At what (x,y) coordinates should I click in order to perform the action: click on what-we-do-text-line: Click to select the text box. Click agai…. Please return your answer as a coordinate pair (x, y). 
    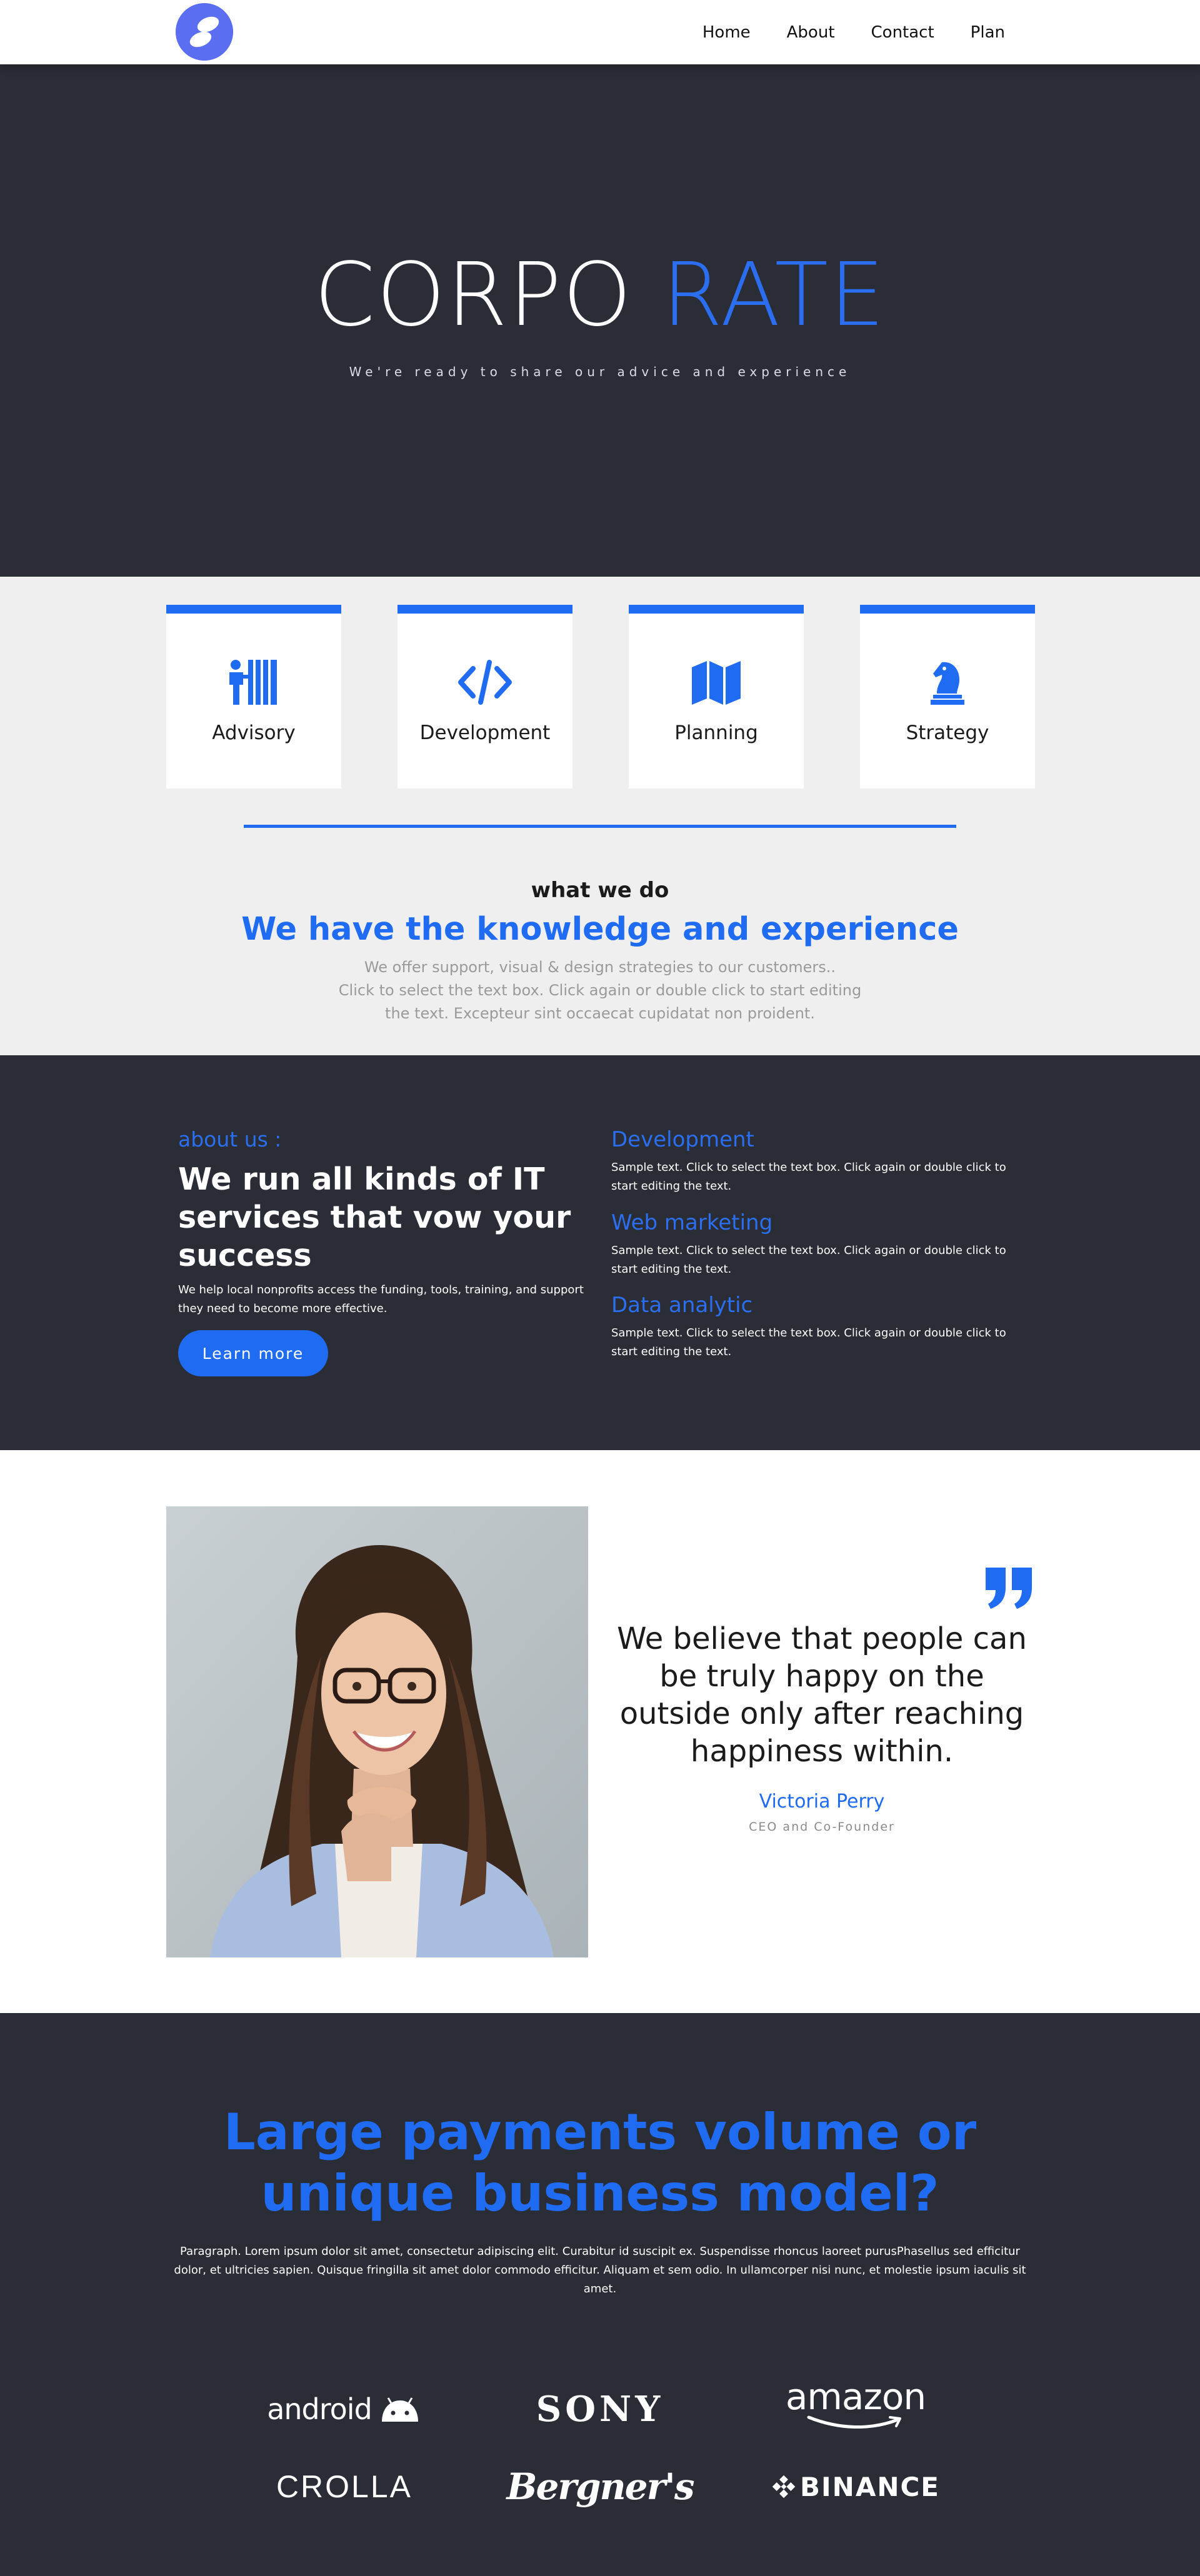
    Looking at the image, I should click on (600, 990).